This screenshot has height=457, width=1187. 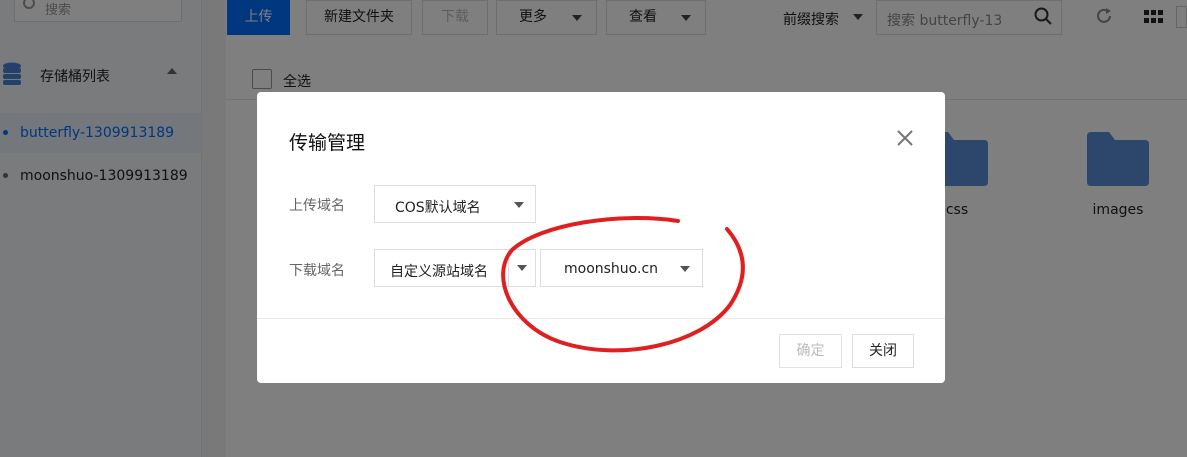 I want to click on dialog-title: 传输管理, so click(x=327, y=143).